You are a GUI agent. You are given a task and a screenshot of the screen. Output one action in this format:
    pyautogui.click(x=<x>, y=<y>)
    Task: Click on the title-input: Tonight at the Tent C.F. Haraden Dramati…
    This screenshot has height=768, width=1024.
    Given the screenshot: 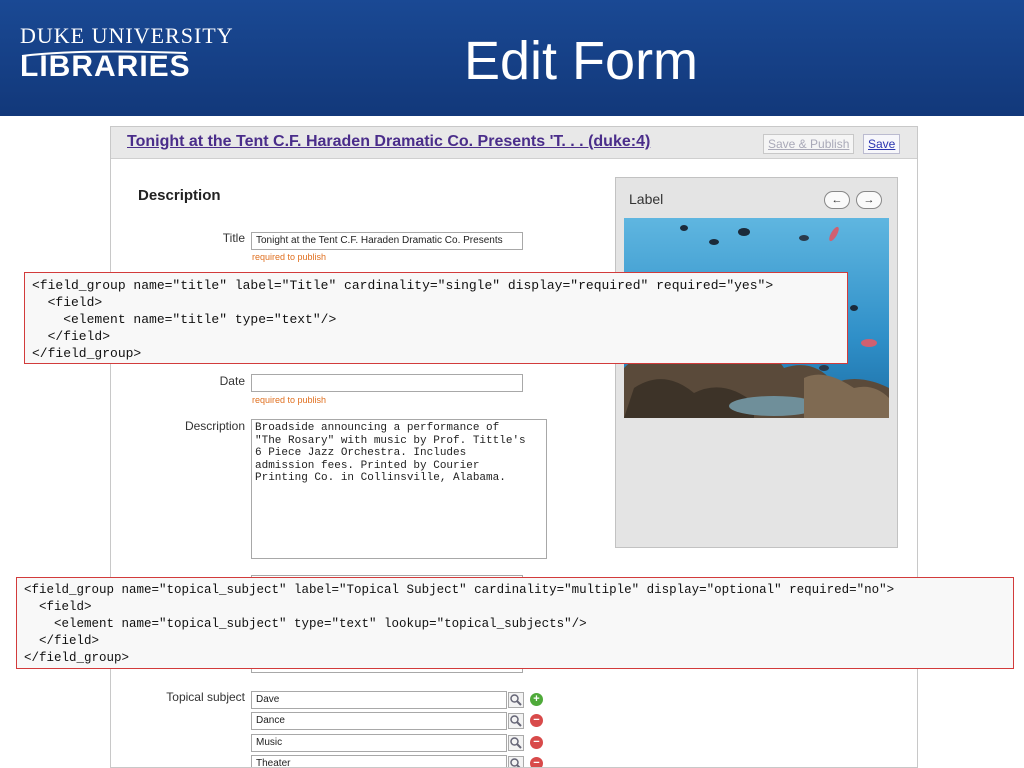 What is the action you would take?
    pyautogui.click(x=387, y=241)
    